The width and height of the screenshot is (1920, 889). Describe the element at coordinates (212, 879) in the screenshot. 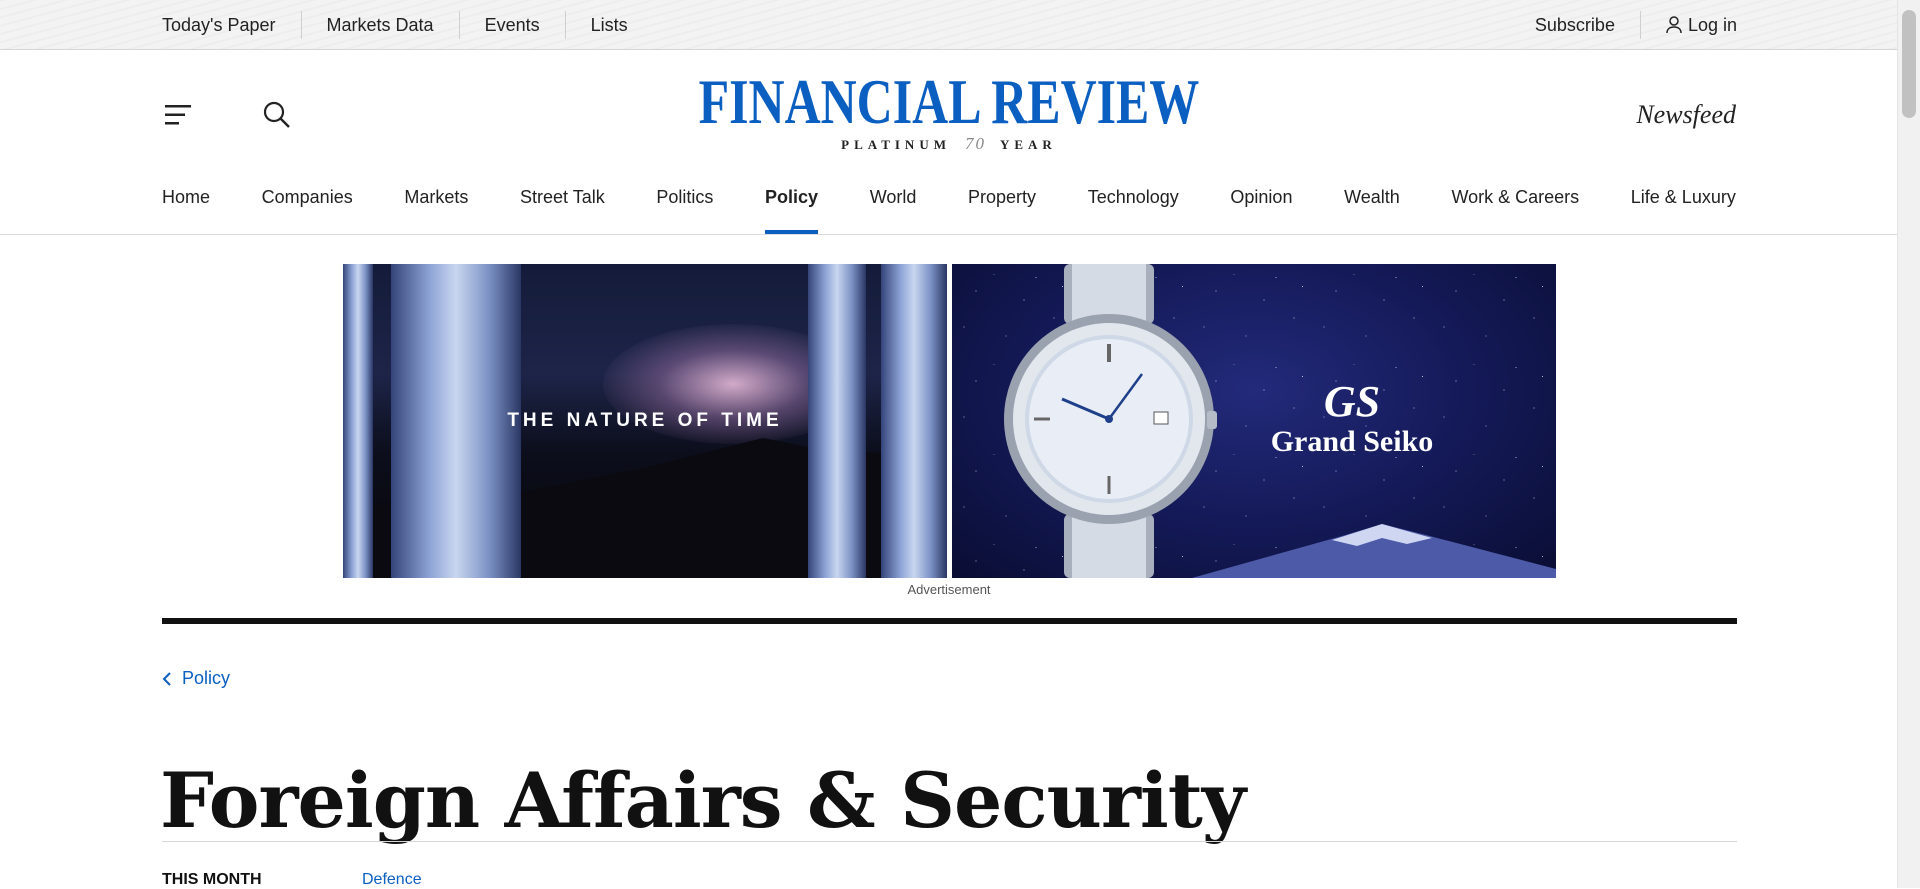

I see `this-month-label: THIS MONTH` at that location.